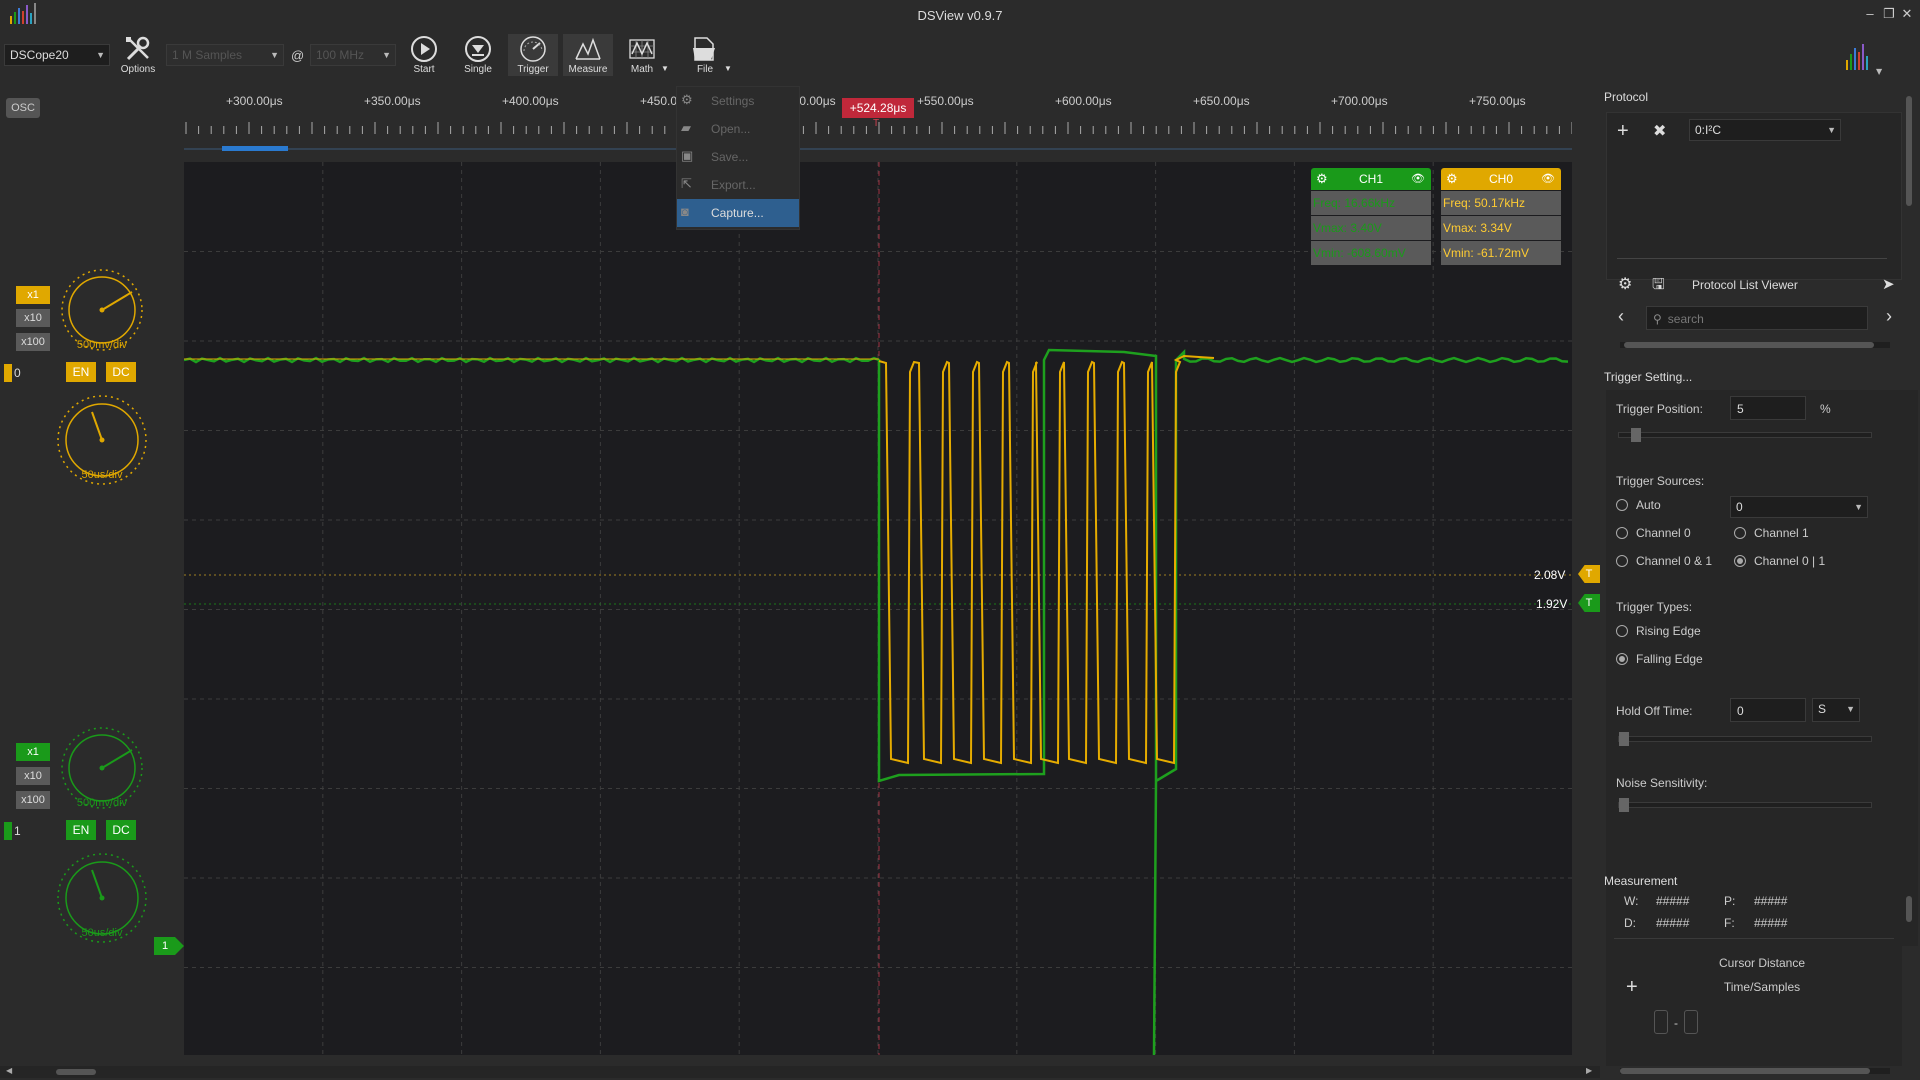 This screenshot has width=1920, height=1080. I want to click on start-button: Start, so click(424, 55).